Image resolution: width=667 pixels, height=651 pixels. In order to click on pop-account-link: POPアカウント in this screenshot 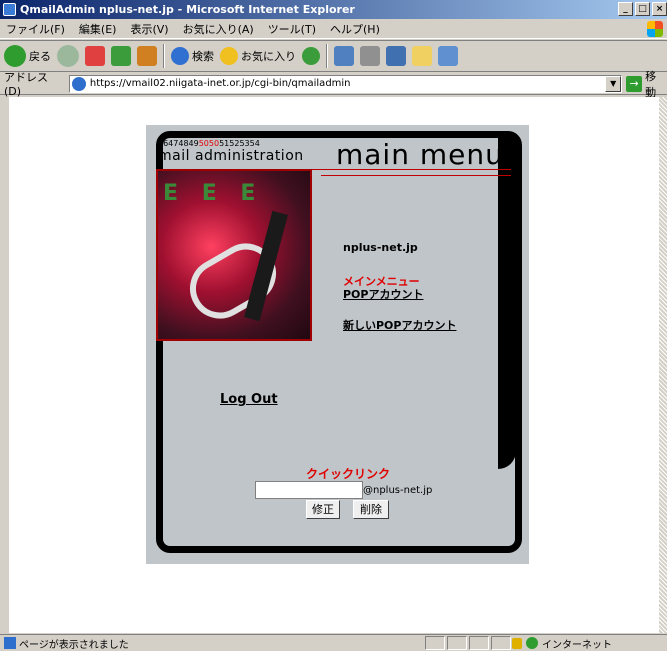, I will do `click(383, 294)`.